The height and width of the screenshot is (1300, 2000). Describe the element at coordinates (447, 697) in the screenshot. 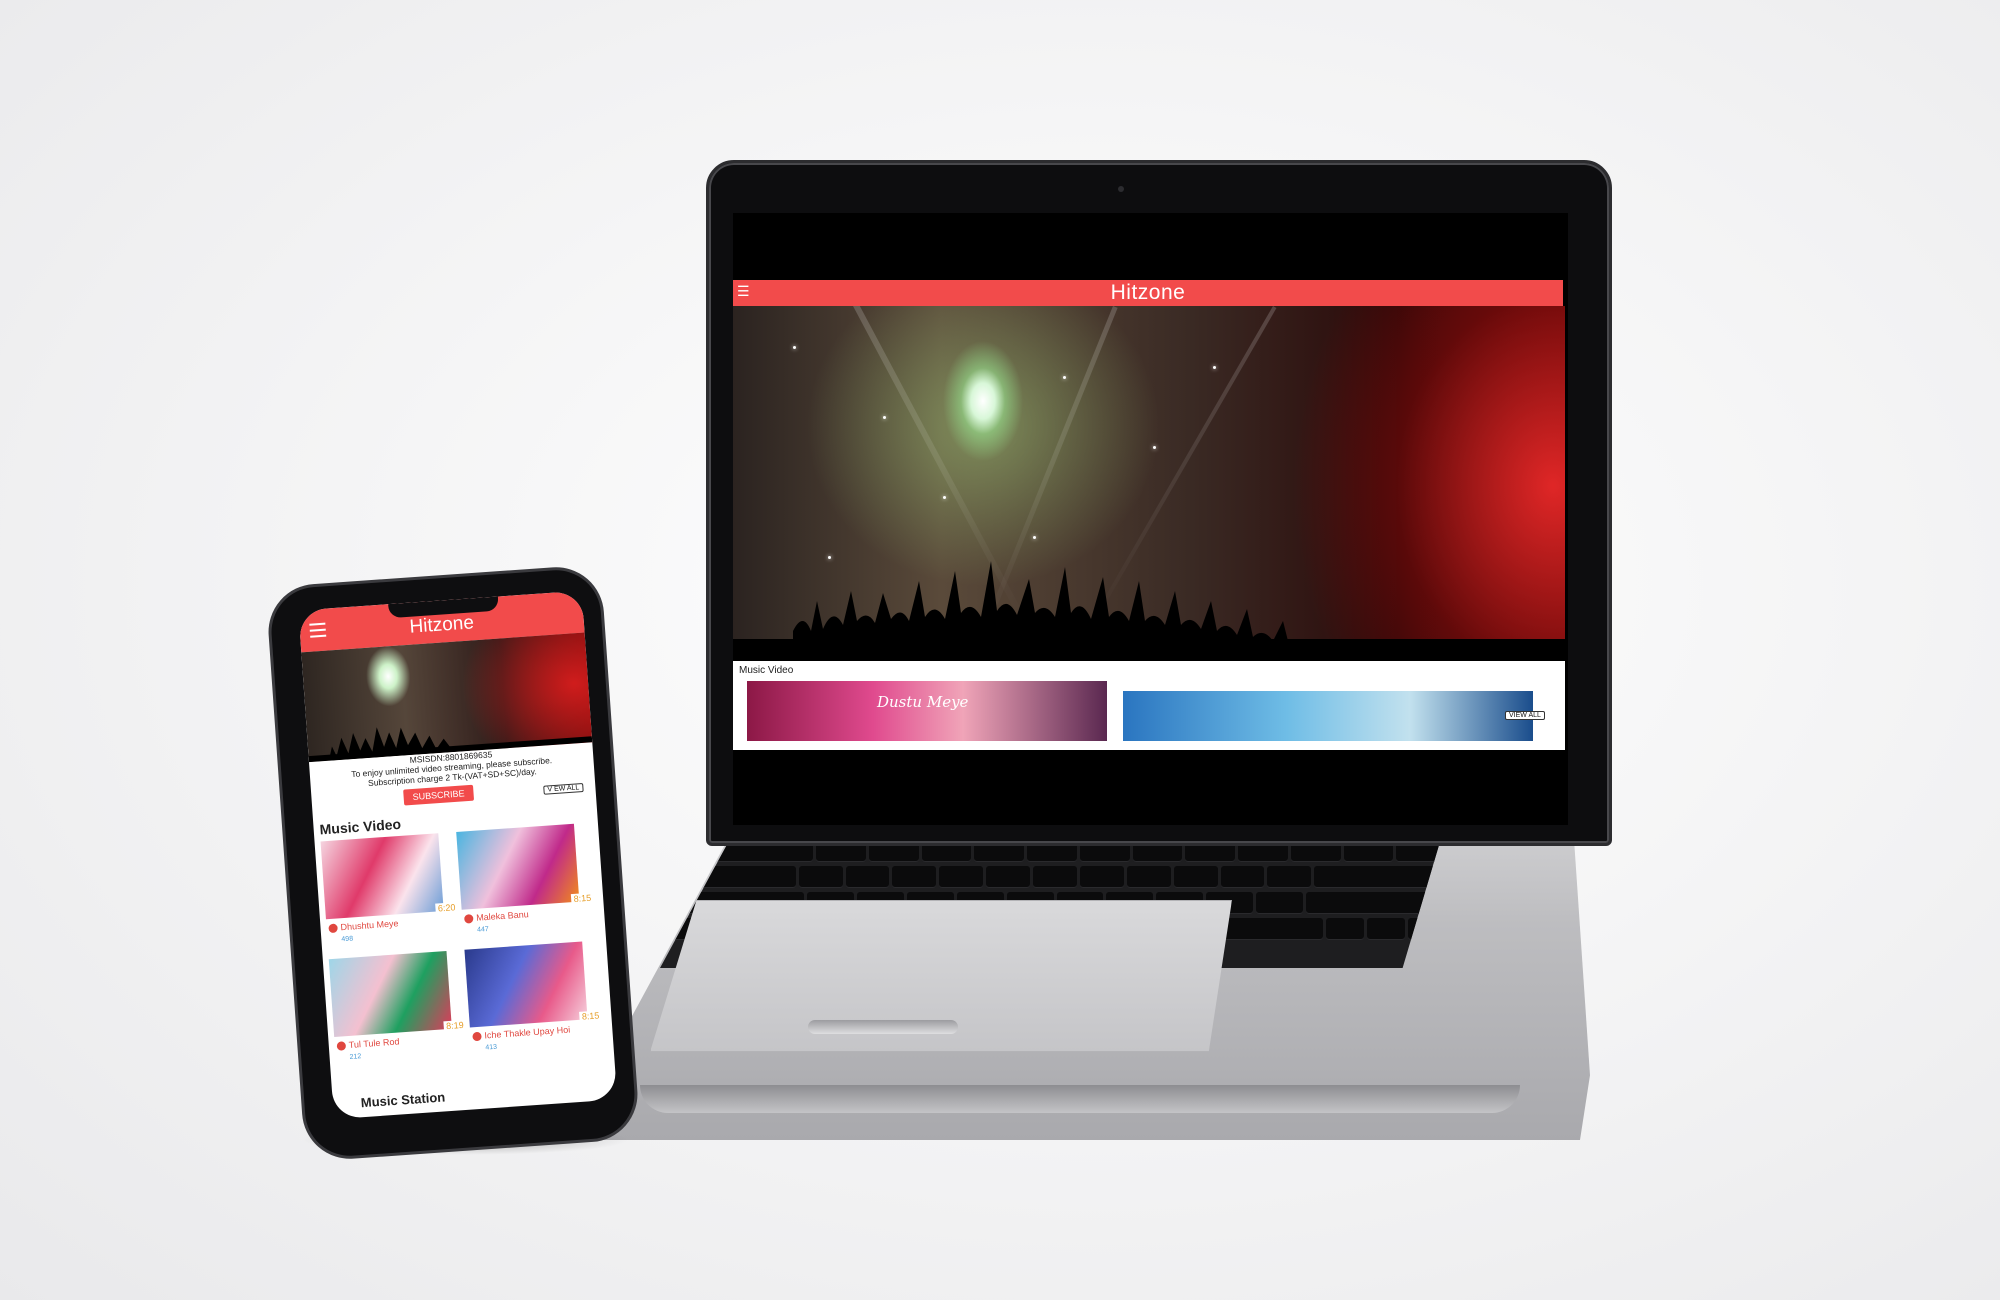

I see `phone-hero-banner` at that location.